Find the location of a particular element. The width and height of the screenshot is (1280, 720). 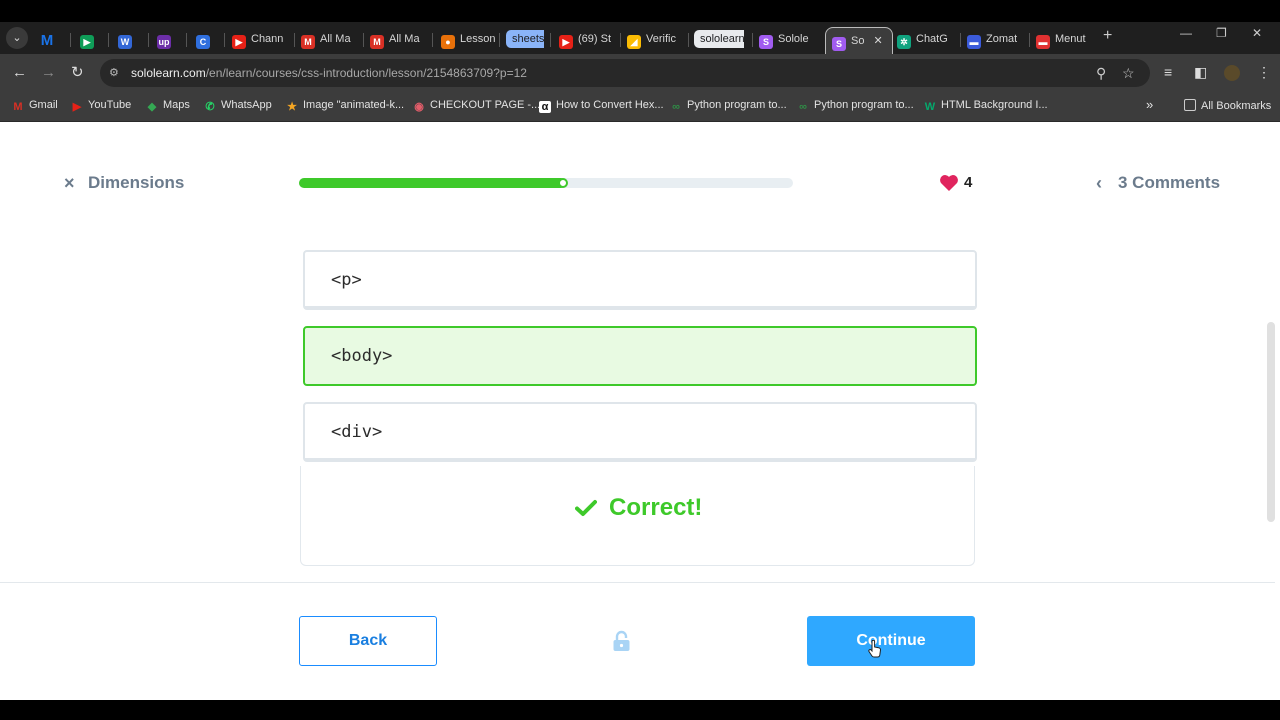

tab-group-chip: sheets is located at coordinates (525, 39).